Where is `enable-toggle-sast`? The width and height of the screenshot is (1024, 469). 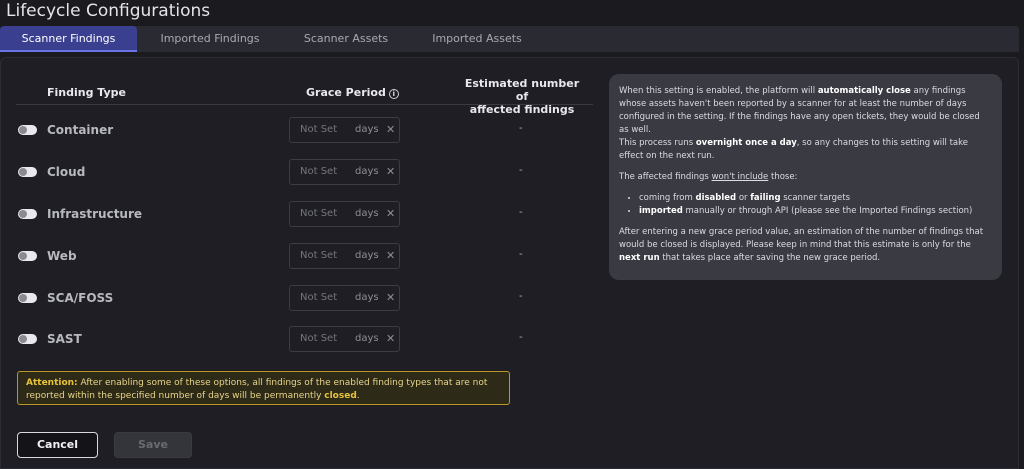 enable-toggle-sast is located at coordinates (27, 339).